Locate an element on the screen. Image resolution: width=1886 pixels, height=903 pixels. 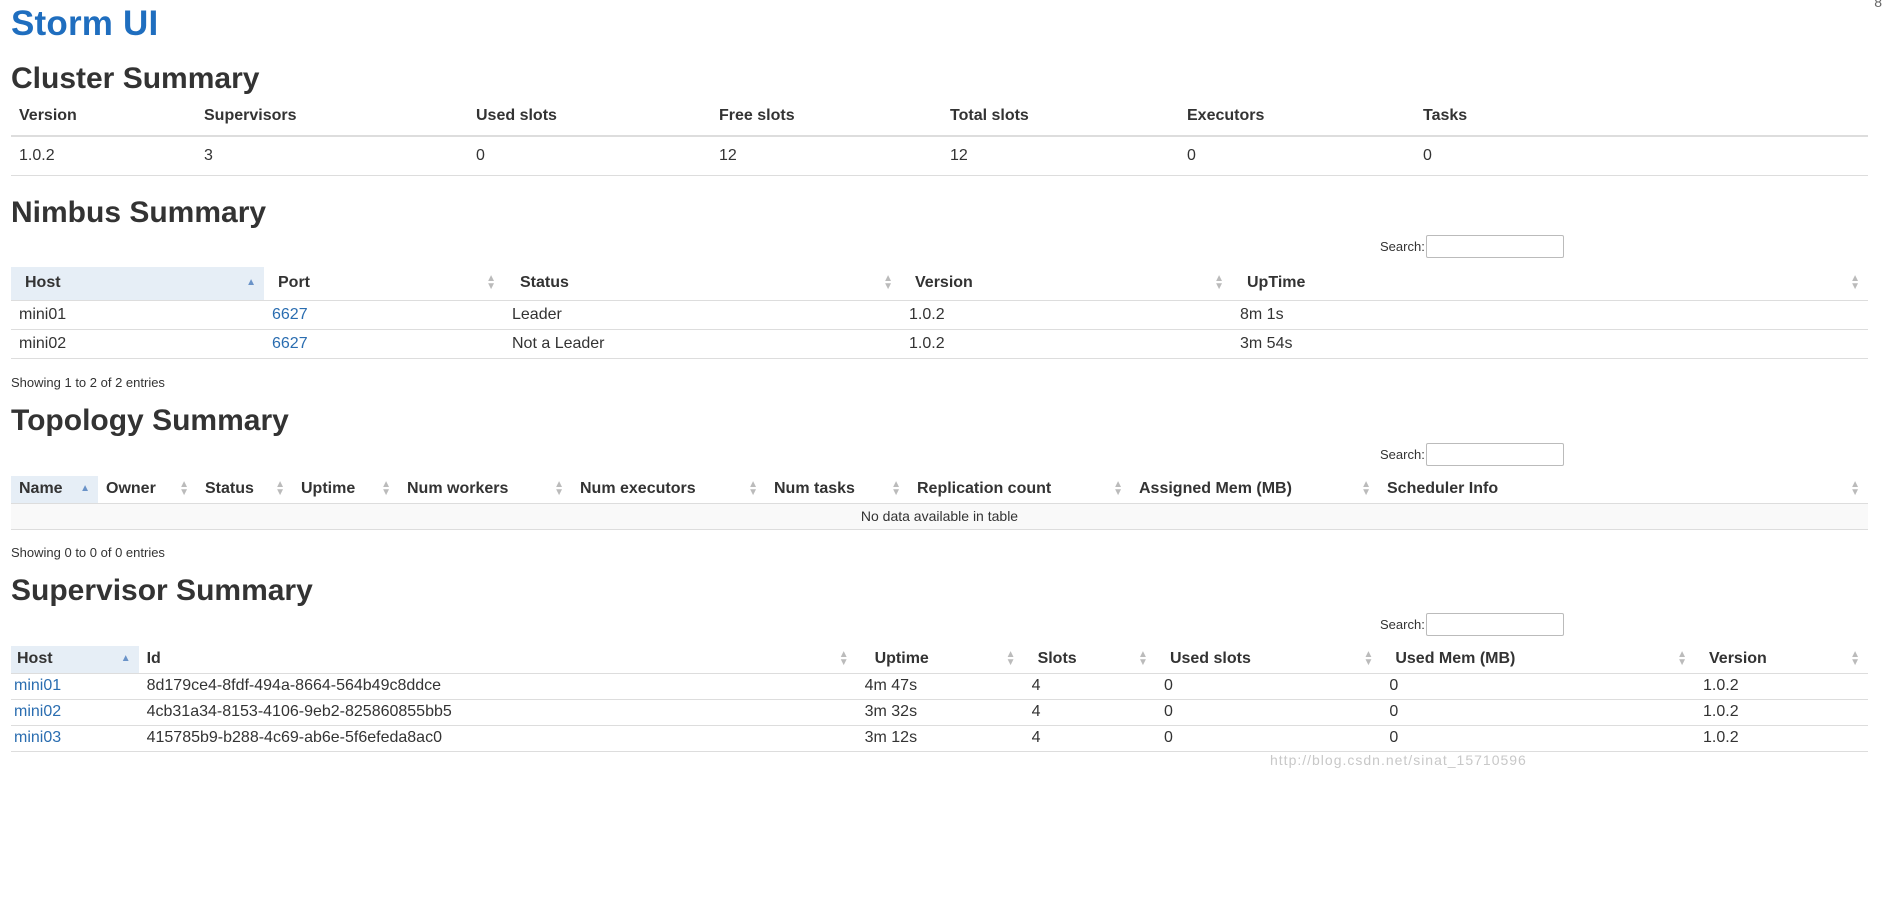
supervisor-header-uptime: Uptime ▲ ▼ is located at coordinates (940, 660).